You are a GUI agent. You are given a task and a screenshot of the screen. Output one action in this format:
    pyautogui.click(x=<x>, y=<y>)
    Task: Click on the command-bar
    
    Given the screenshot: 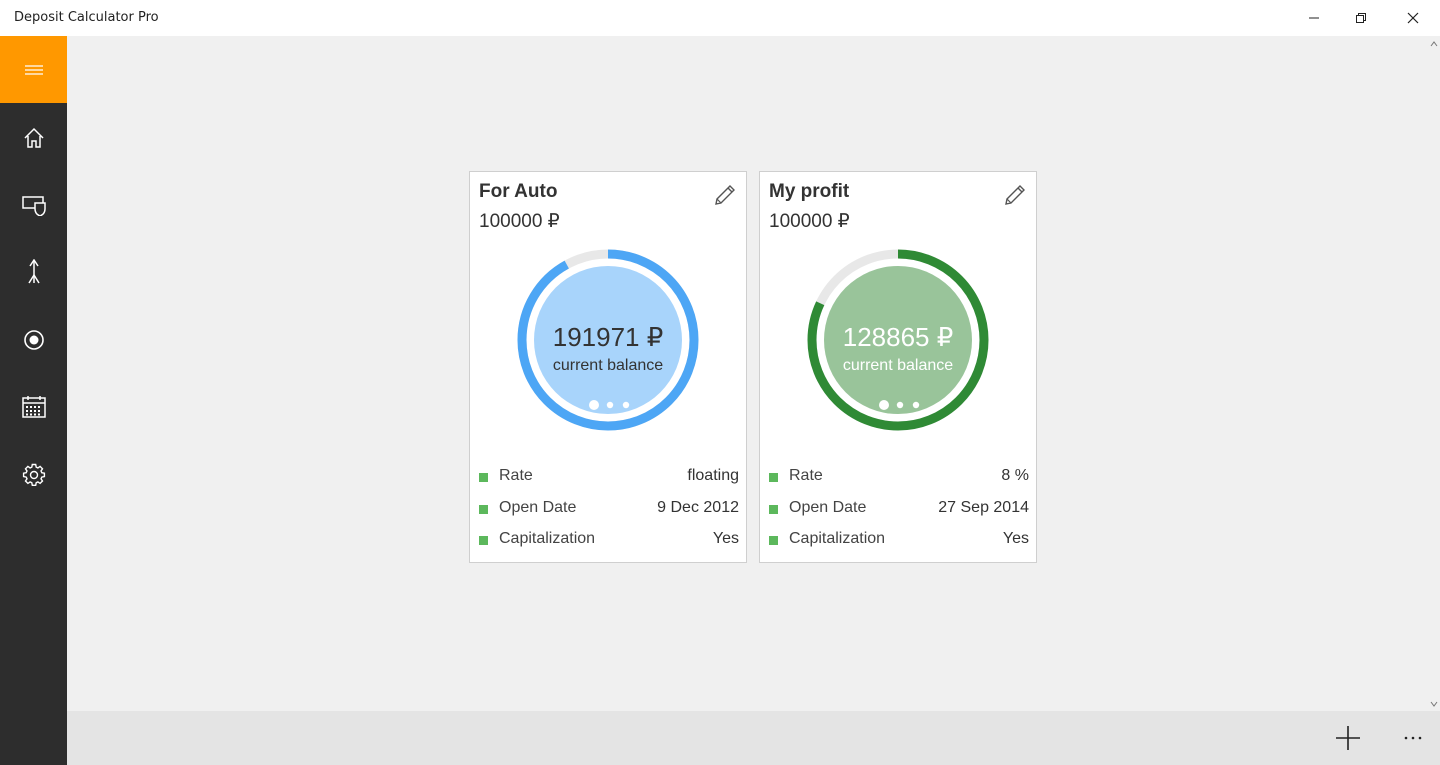 What is the action you would take?
    pyautogui.click(x=753, y=738)
    